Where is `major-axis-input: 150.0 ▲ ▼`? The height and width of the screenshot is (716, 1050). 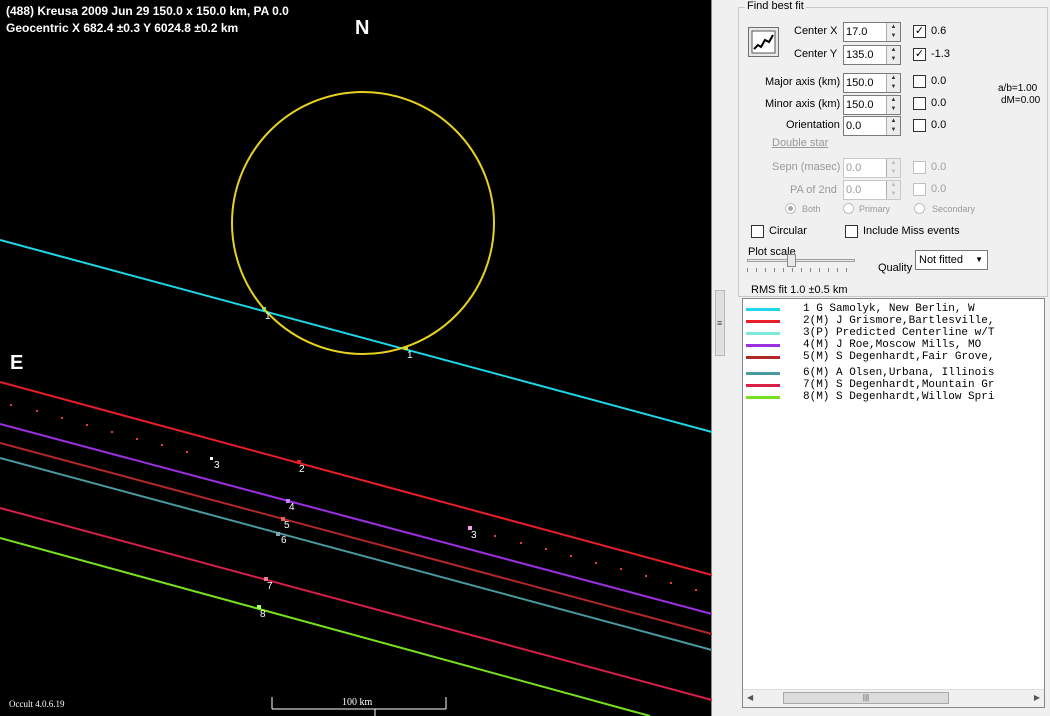 major-axis-input: 150.0 ▲ ▼ is located at coordinates (872, 83).